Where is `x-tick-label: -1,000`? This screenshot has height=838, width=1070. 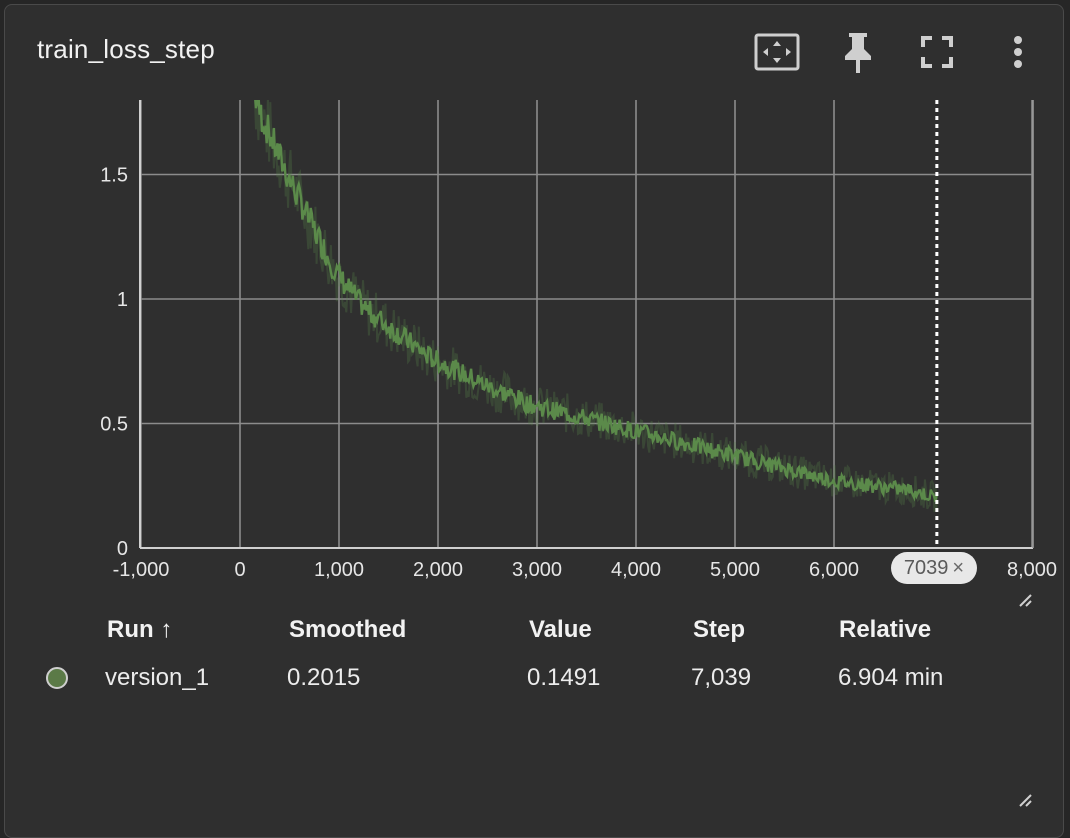 x-tick-label: -1,000 is located at coordinates (141, 570).